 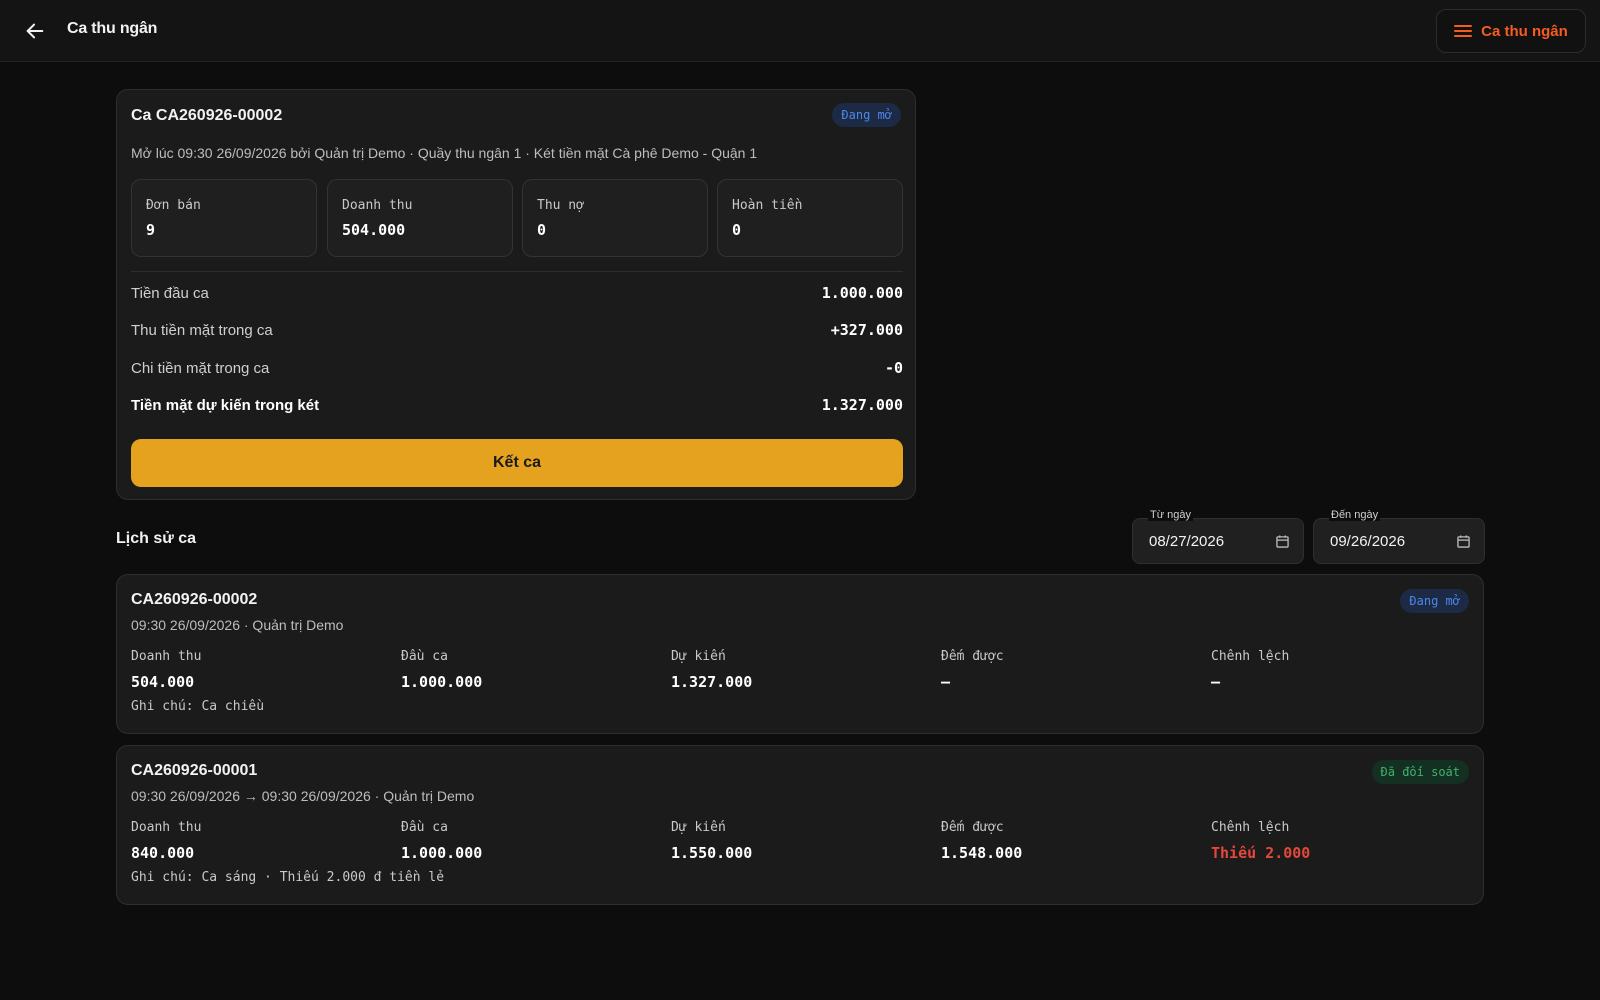 I want to click on metric-revenue: Doanh thu 840.000, so click(x=261, y=841).